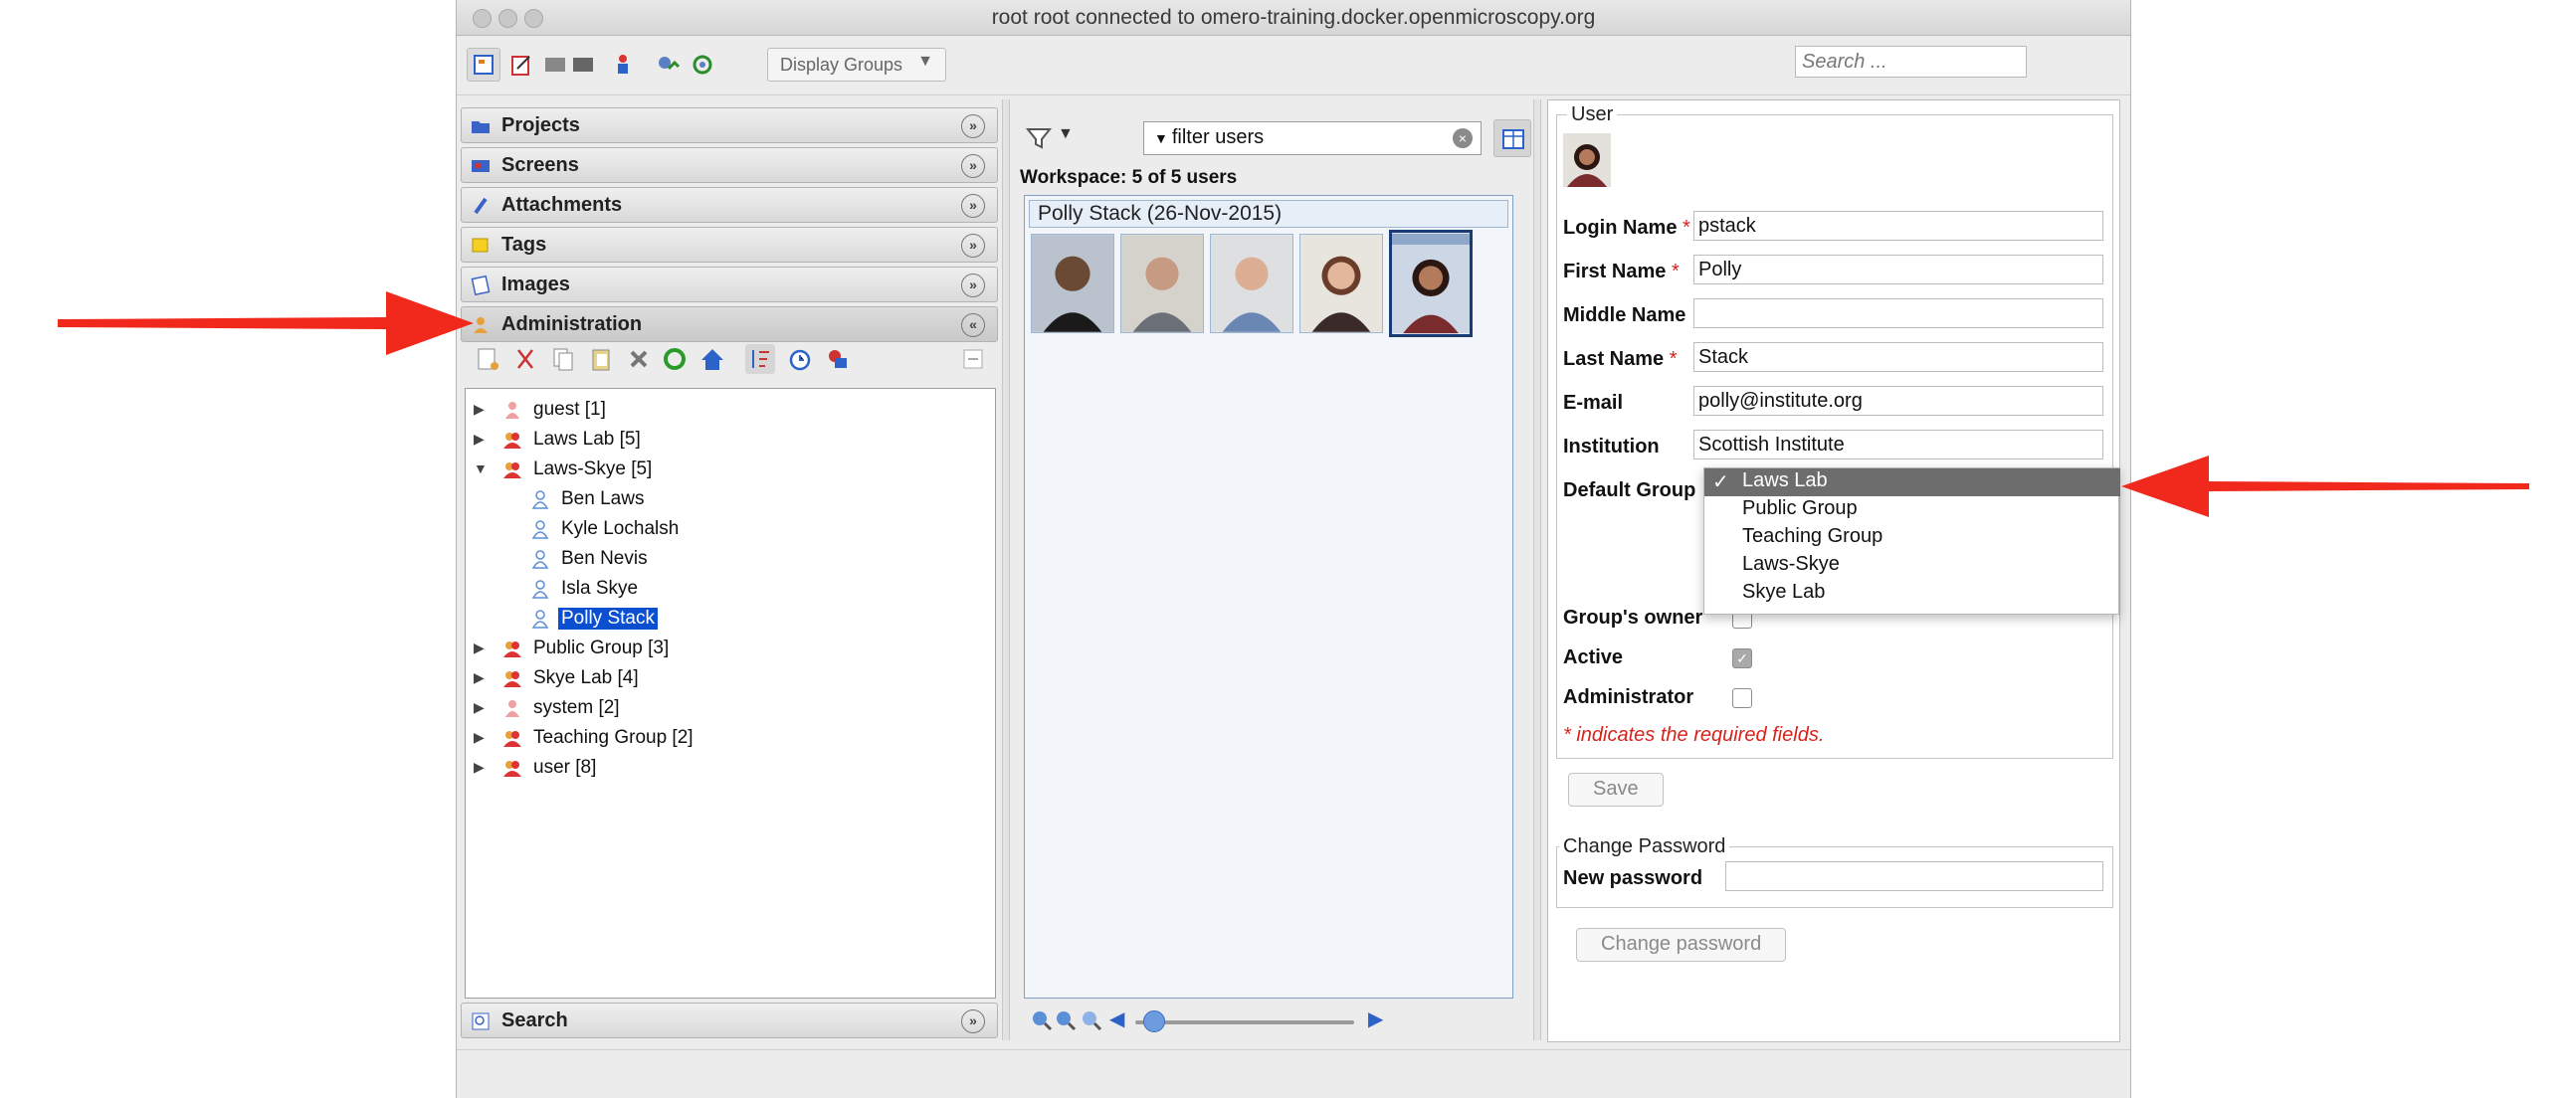  What do you see at coordinates (481, 468) in the screenshot?
I see `collapse-arrow-icon: ▼` at bounding box center [481, 468].